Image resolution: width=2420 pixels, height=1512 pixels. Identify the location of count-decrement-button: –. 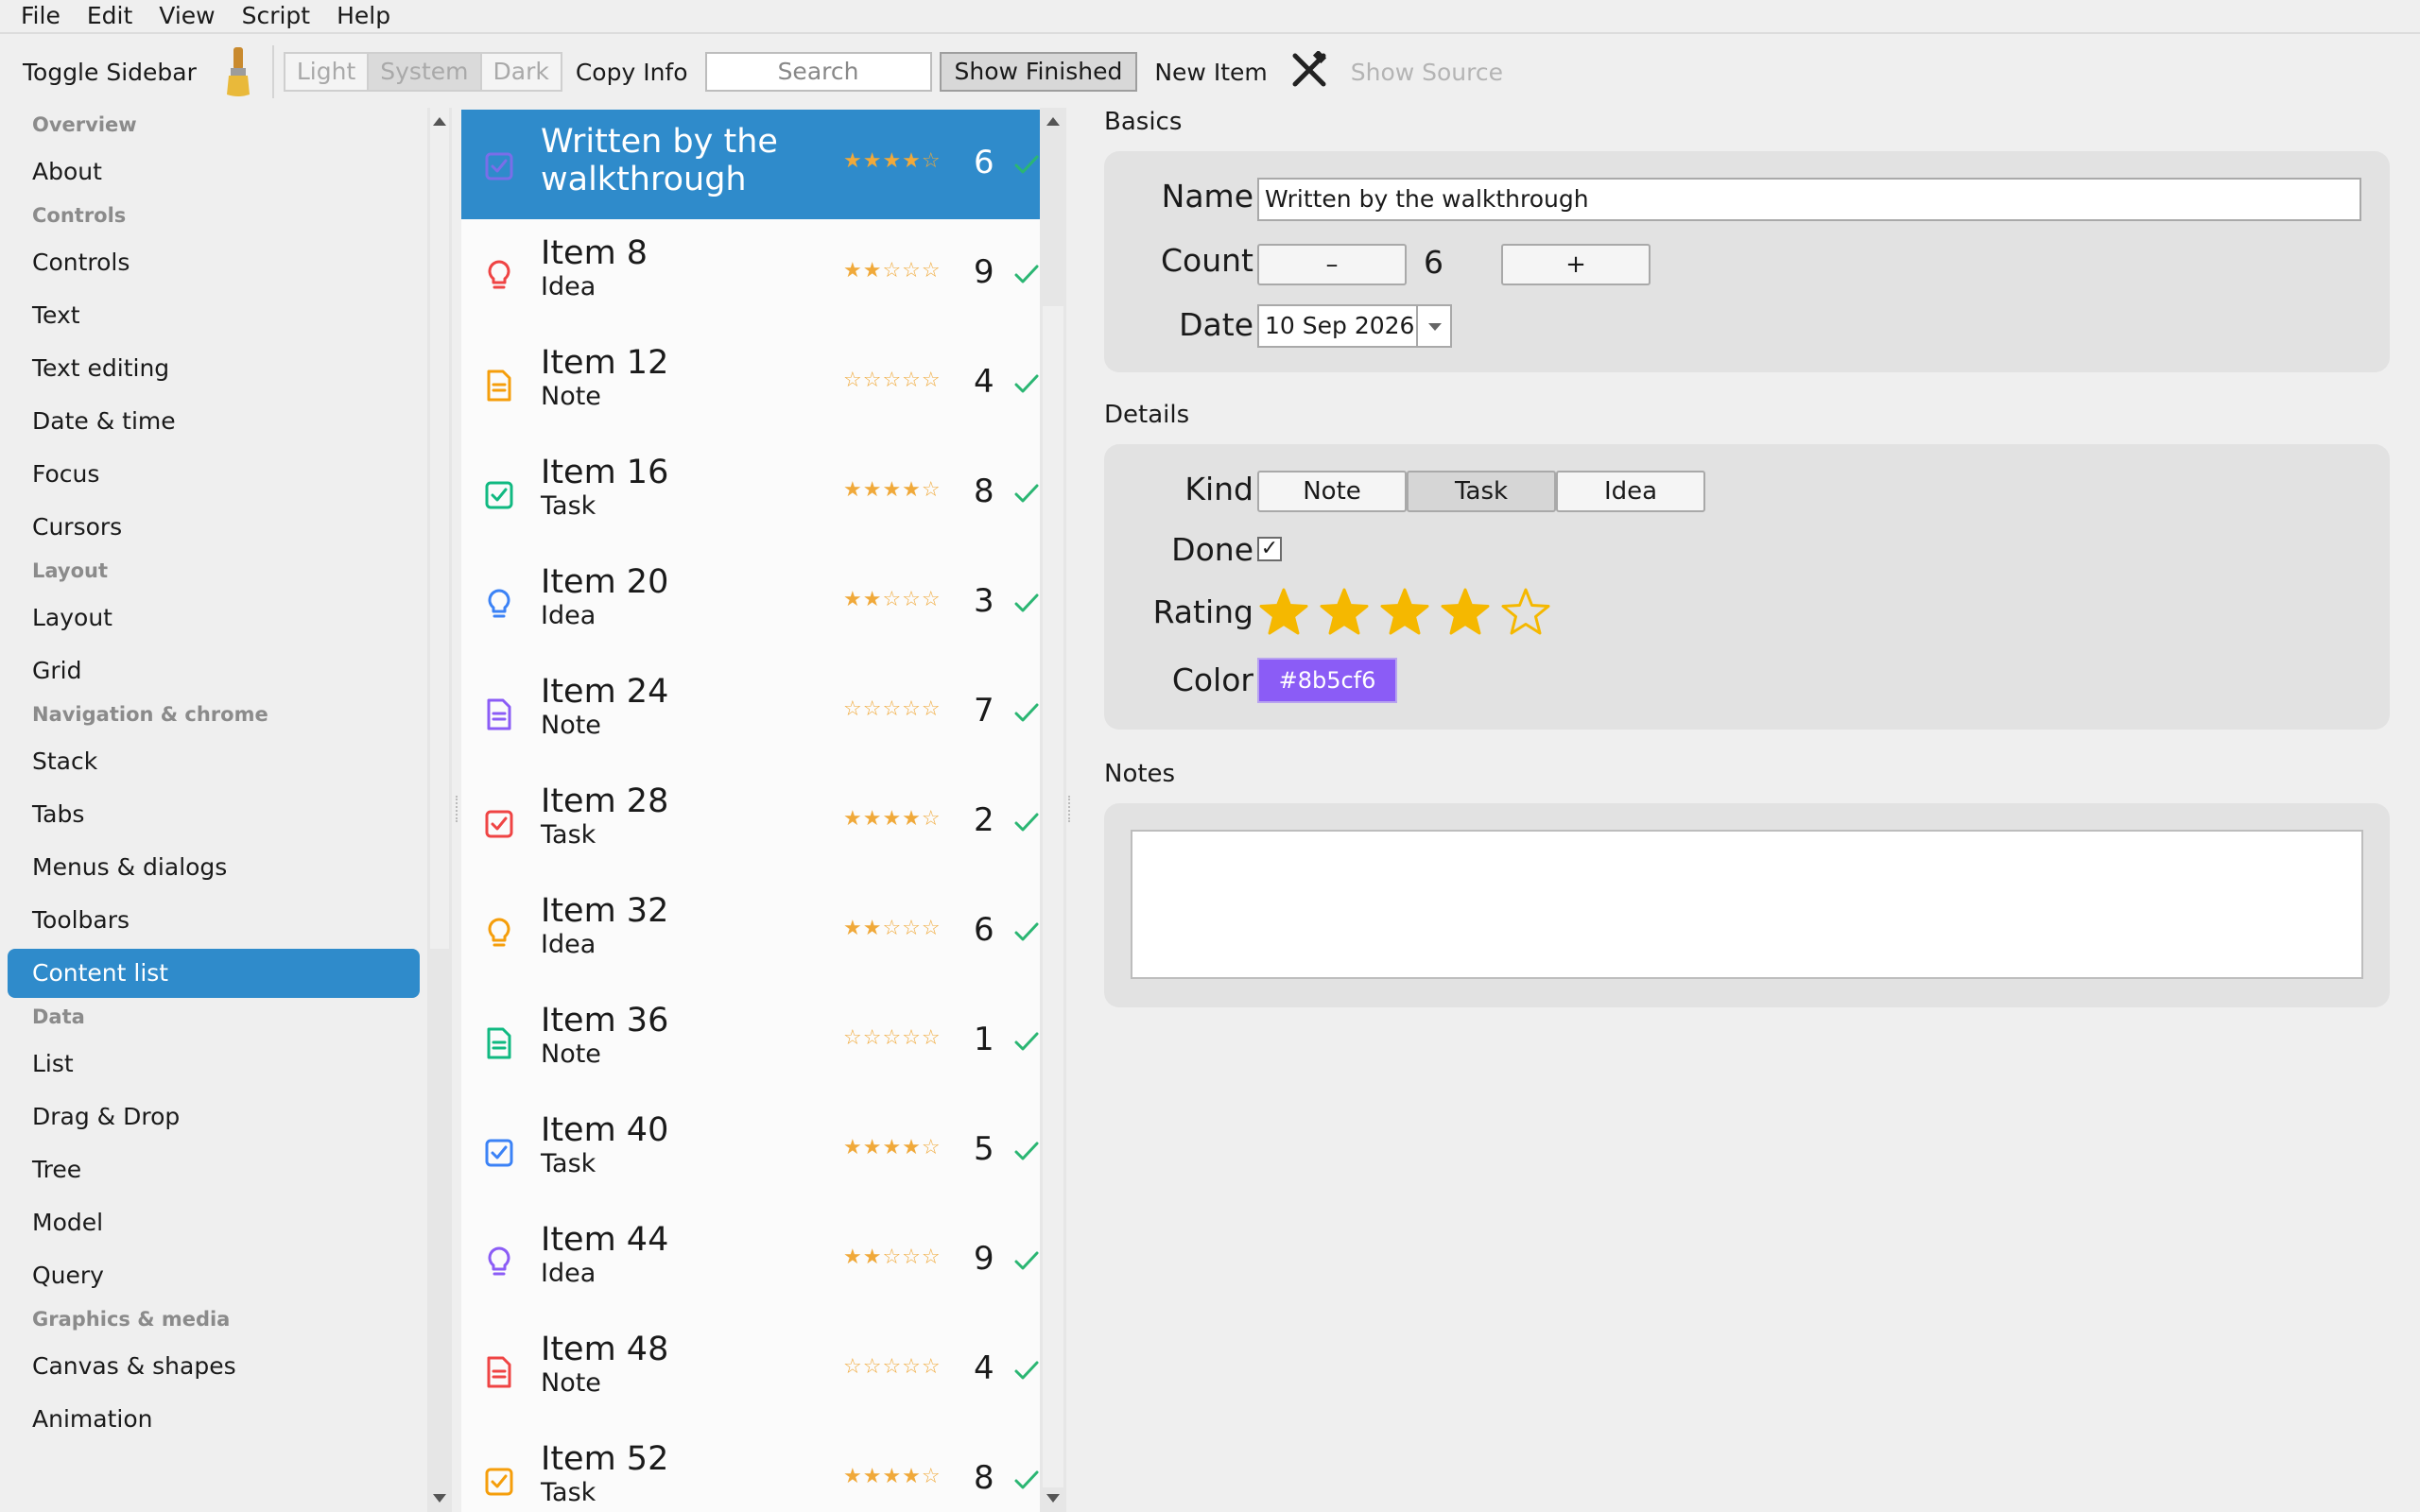
(1332, 264).